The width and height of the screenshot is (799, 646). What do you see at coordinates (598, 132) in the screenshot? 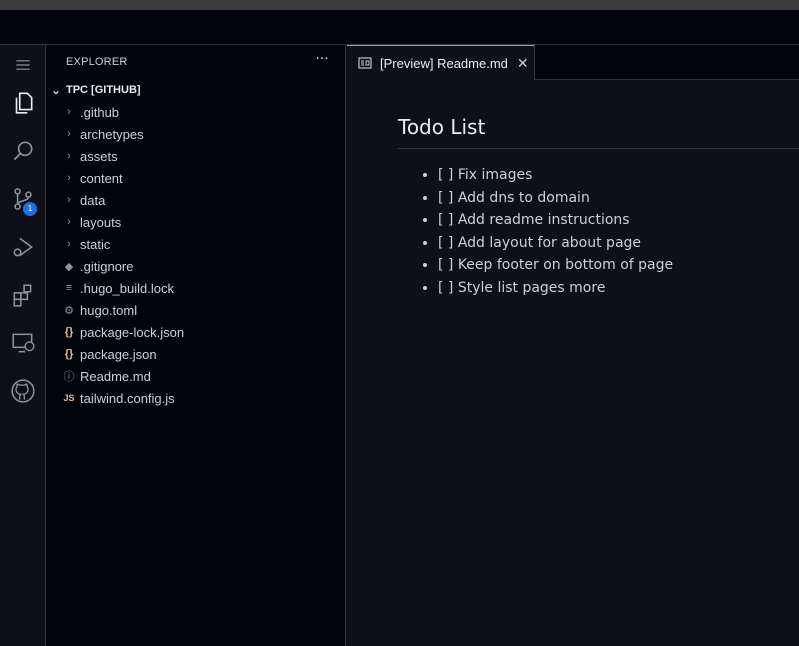
I see `preview-heading: Todo List` at bounding box center [598, 132].